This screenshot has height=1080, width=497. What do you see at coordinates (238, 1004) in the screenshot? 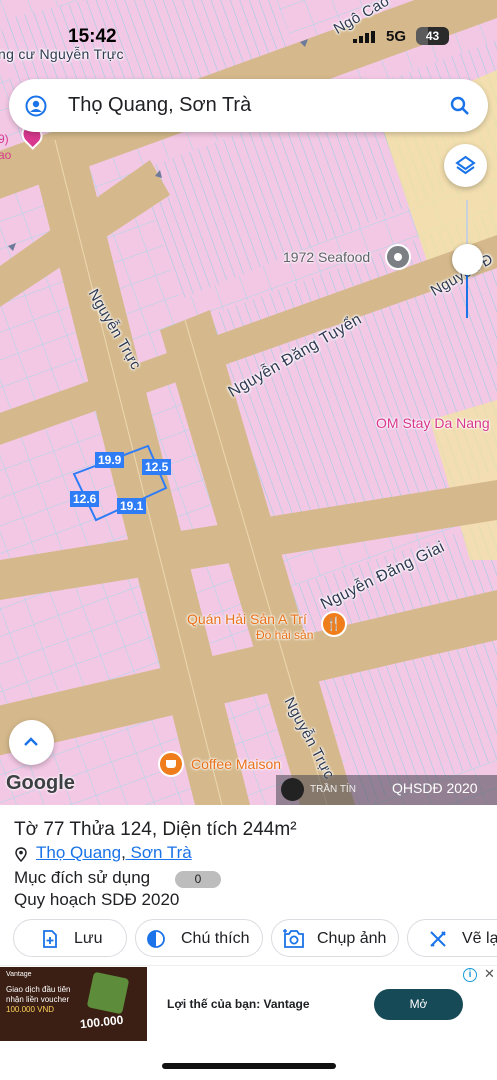
I see `ad-headline: Lợi thế của bạn: Vantage` at bounding box center [238, 1004].